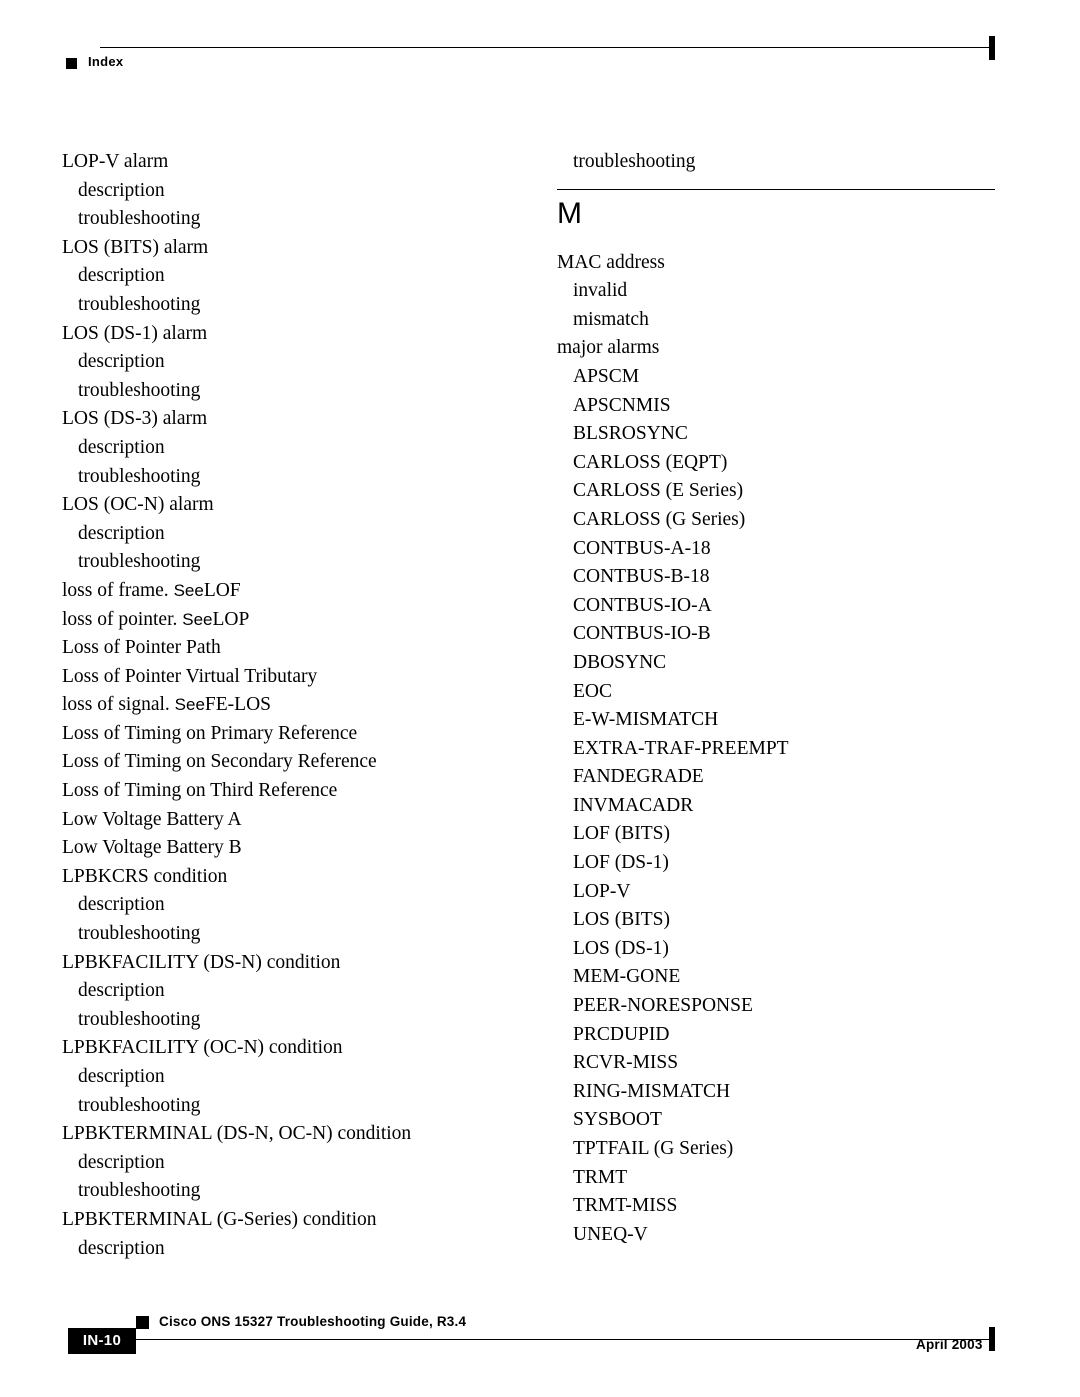  I want to click on index-entry-text: invalid, so click(600, 291).